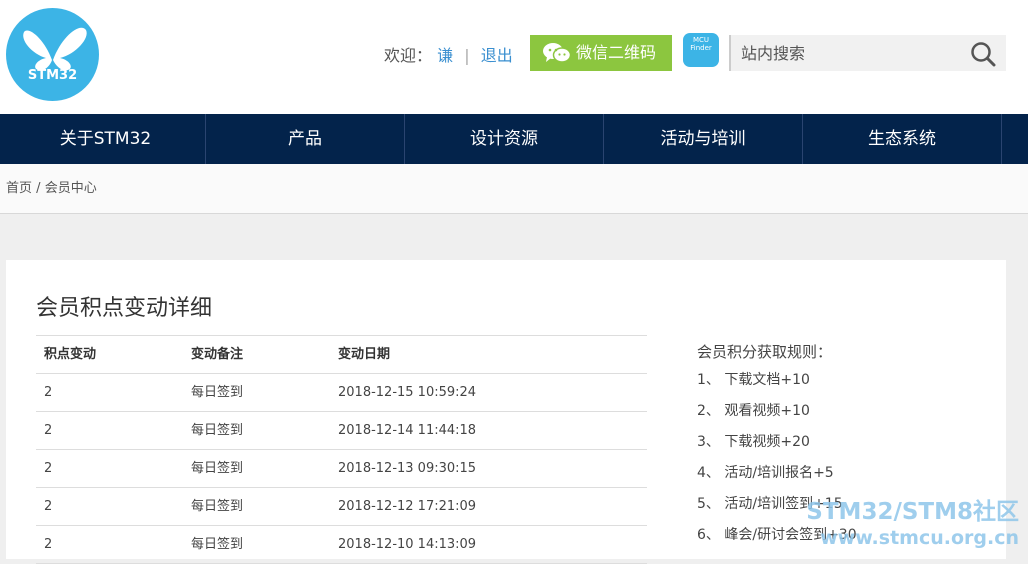 The width and height of the screenshot is (1028, 564). I want to click on main-nav: 关于STM32 产品 设计资源 活动与培训 生态系统, so click(514, 139).